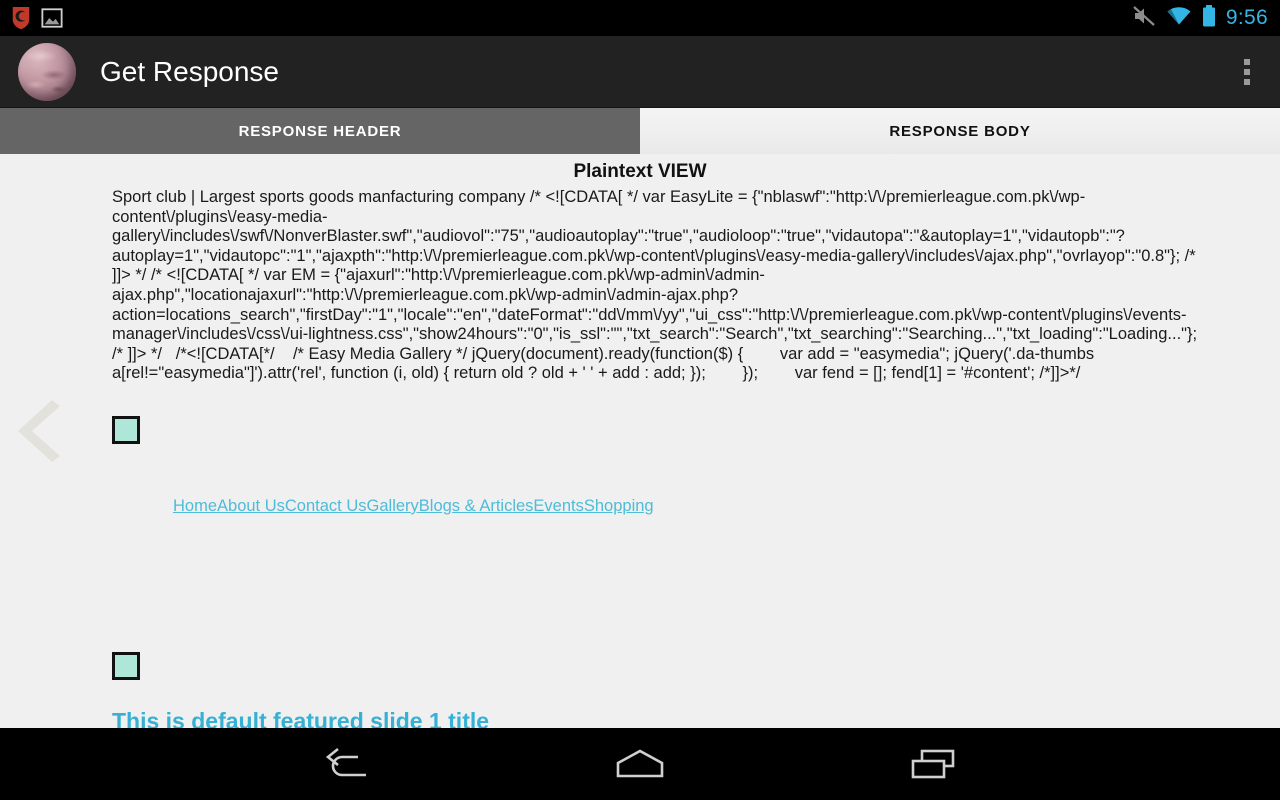 The image size is (1280, 800). What do you see at coordinates (960, 131) in the screenshot?
I see `tab-response-body: RESPONSE BODY` at bounding box center [960, 131].